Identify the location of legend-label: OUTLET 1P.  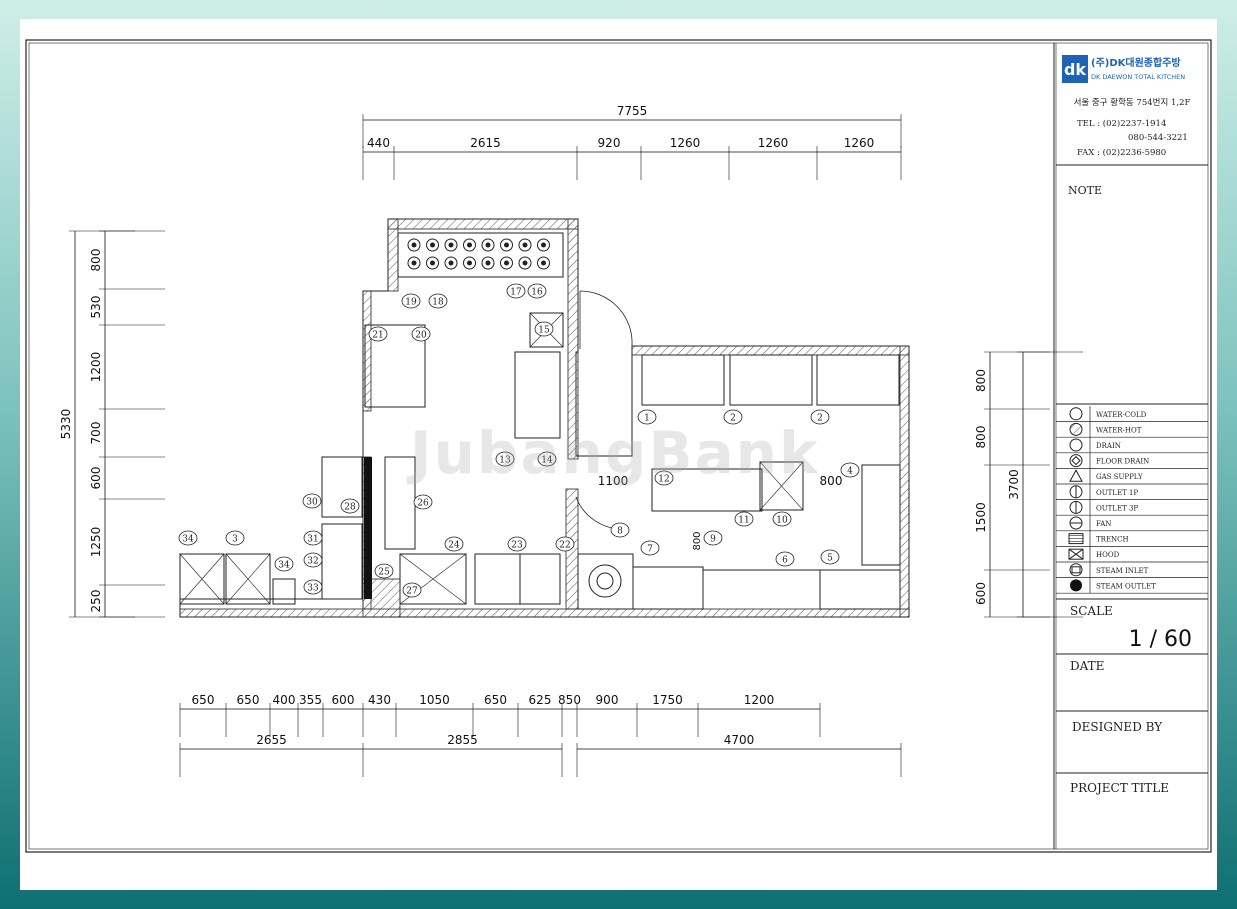
(1117, 493).